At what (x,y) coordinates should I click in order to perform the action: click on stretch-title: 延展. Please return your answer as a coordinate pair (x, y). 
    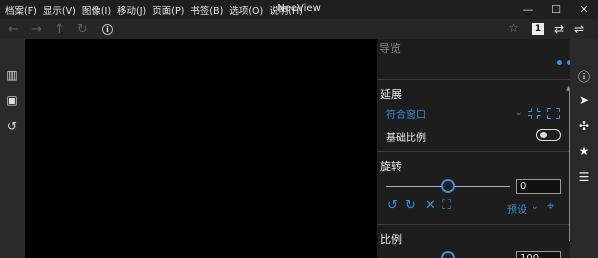
    Looking at the image, I should click on (391, 94).